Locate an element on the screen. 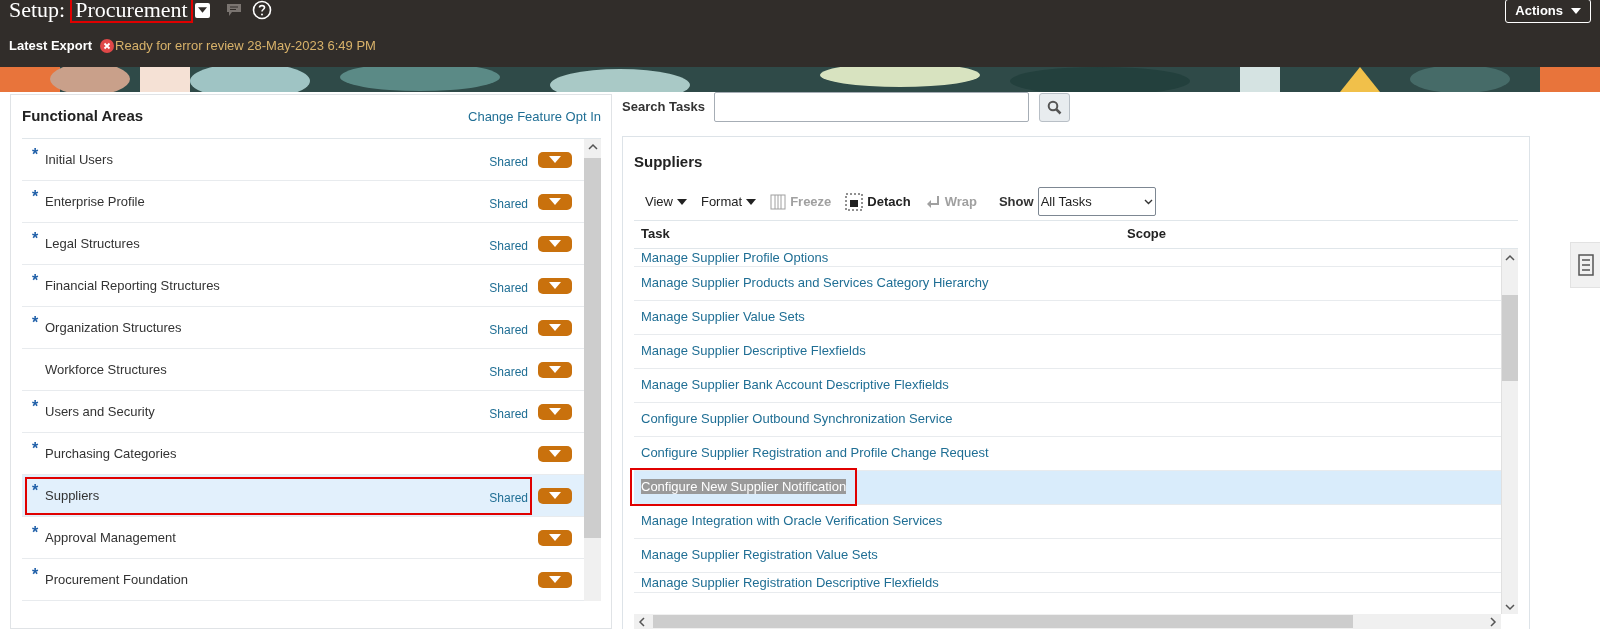 The width and height of the screenshot is (1600, 629). area-label: Enterprise Profile is located at coordinates (95, 201).